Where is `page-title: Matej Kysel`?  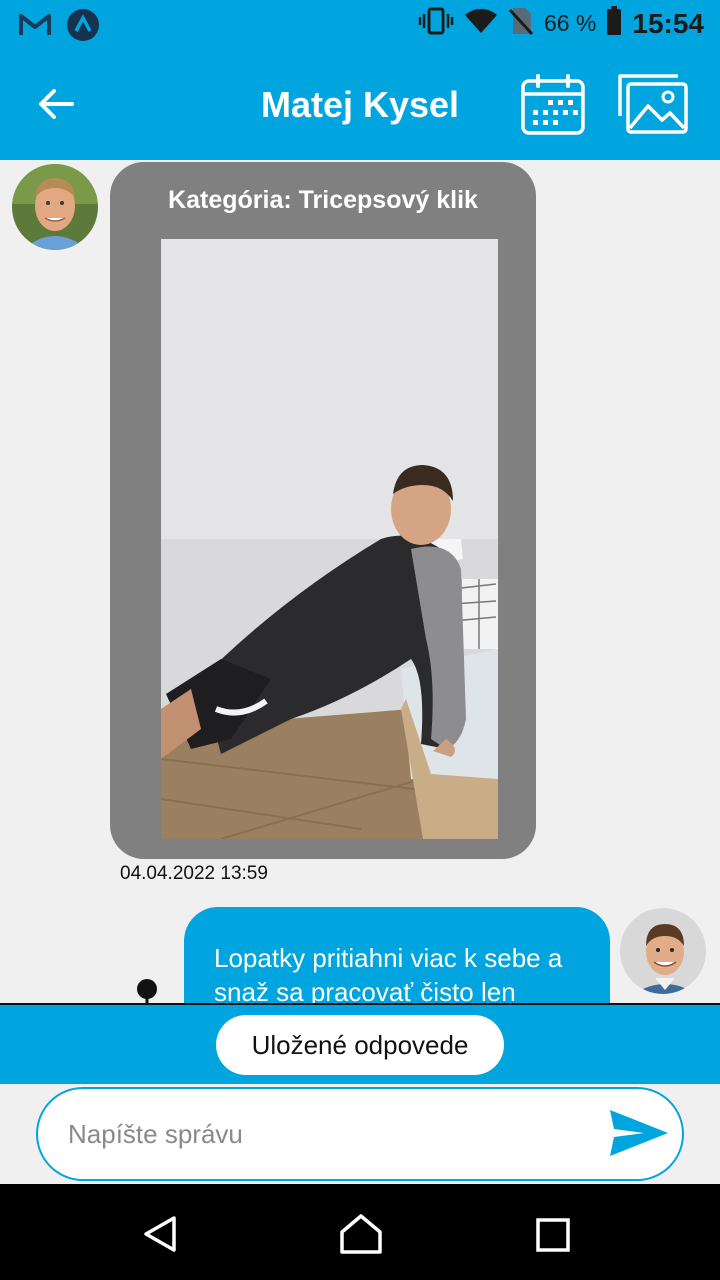 page-title: Matej Kysel is located at coordinates (360, 104).